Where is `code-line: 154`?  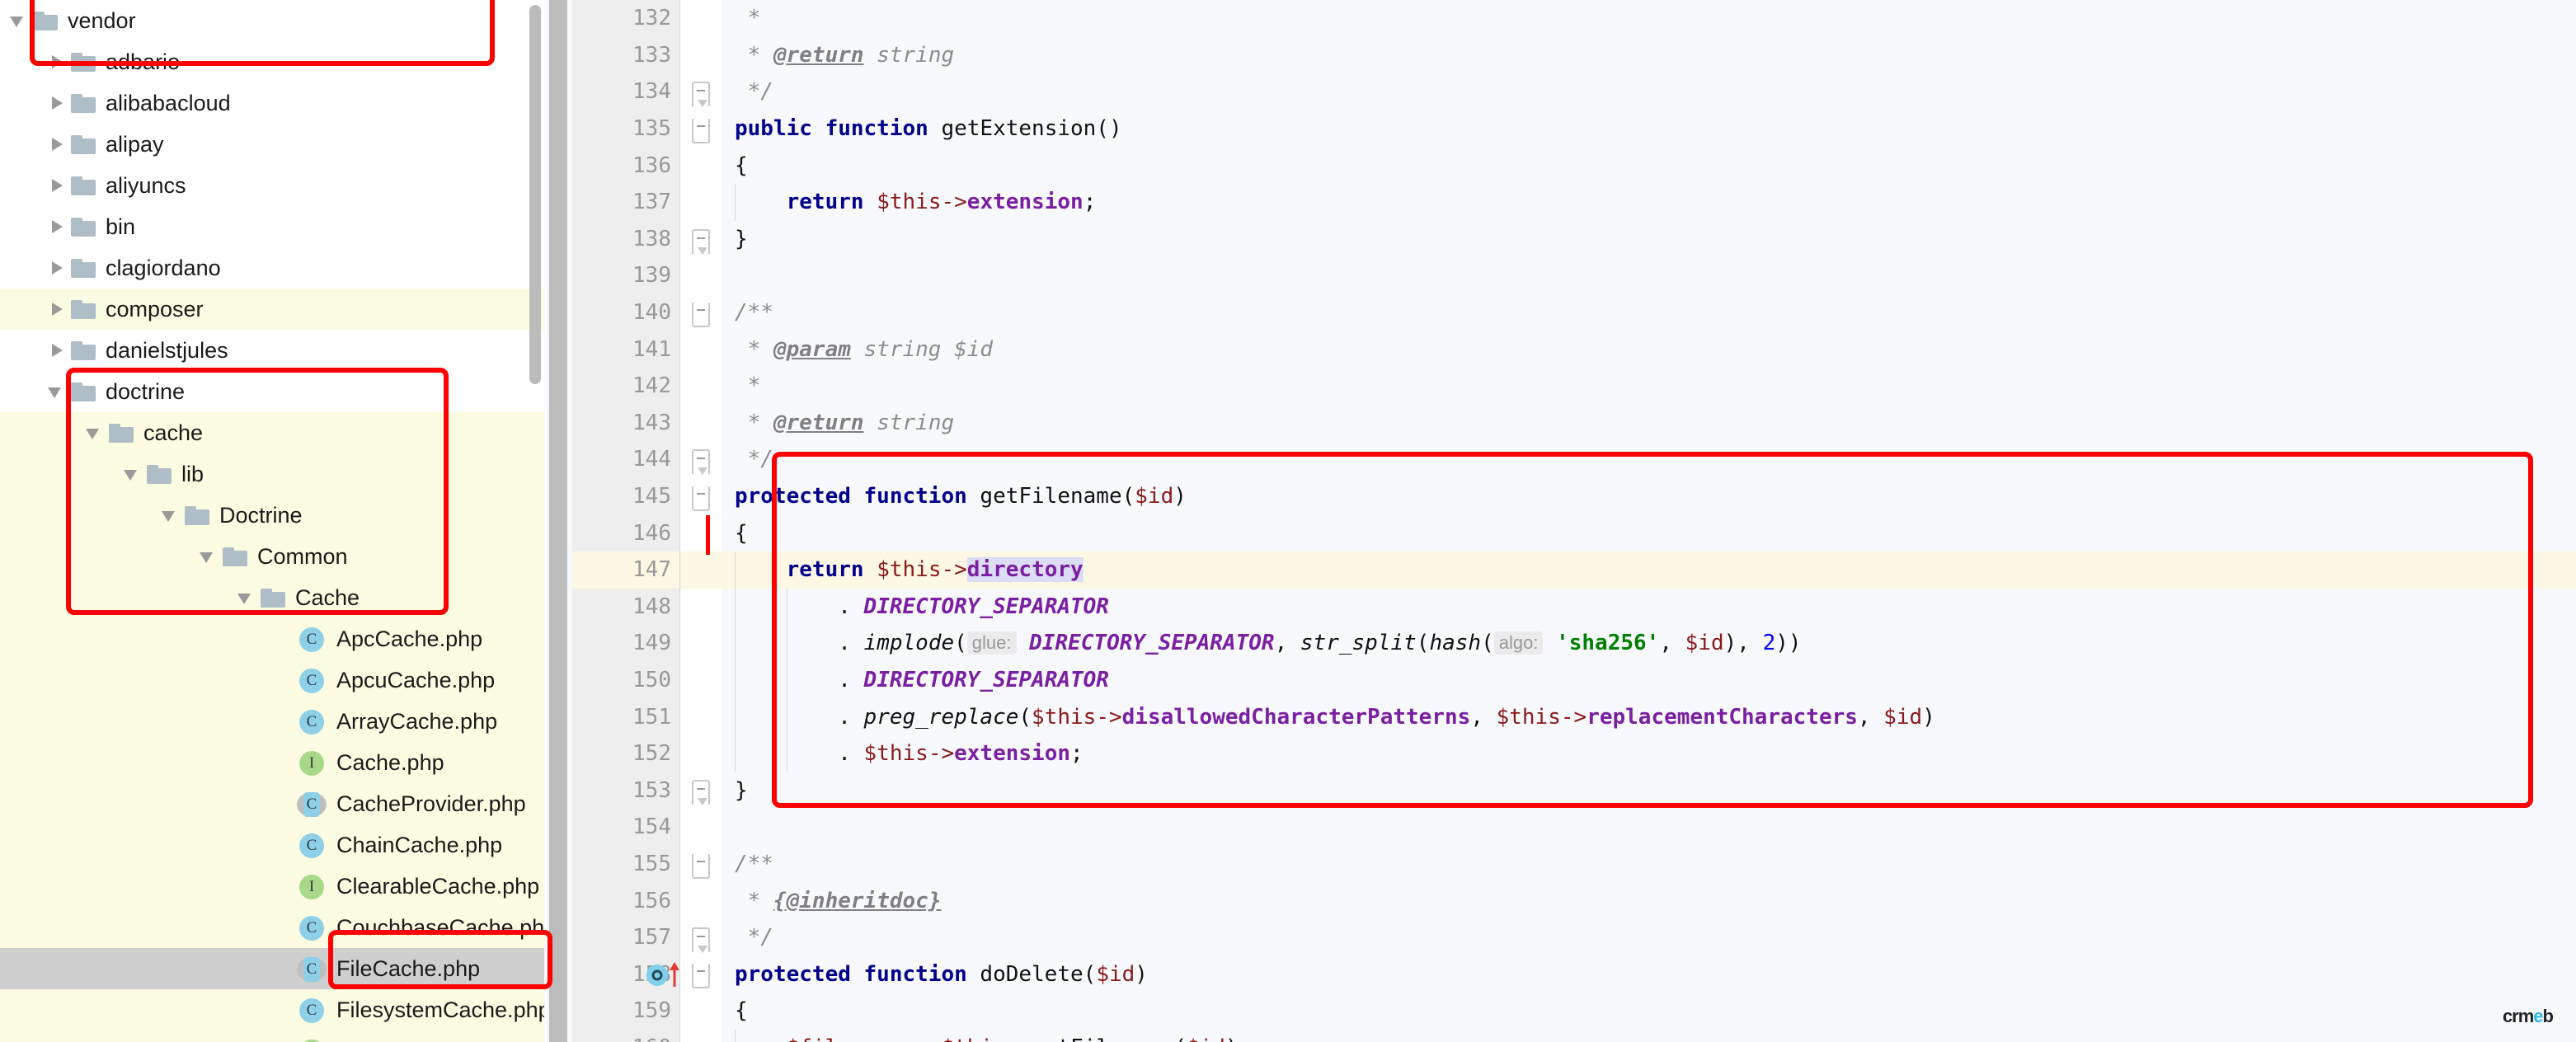 code-line: 154 is located at coordinates (1574, 827).